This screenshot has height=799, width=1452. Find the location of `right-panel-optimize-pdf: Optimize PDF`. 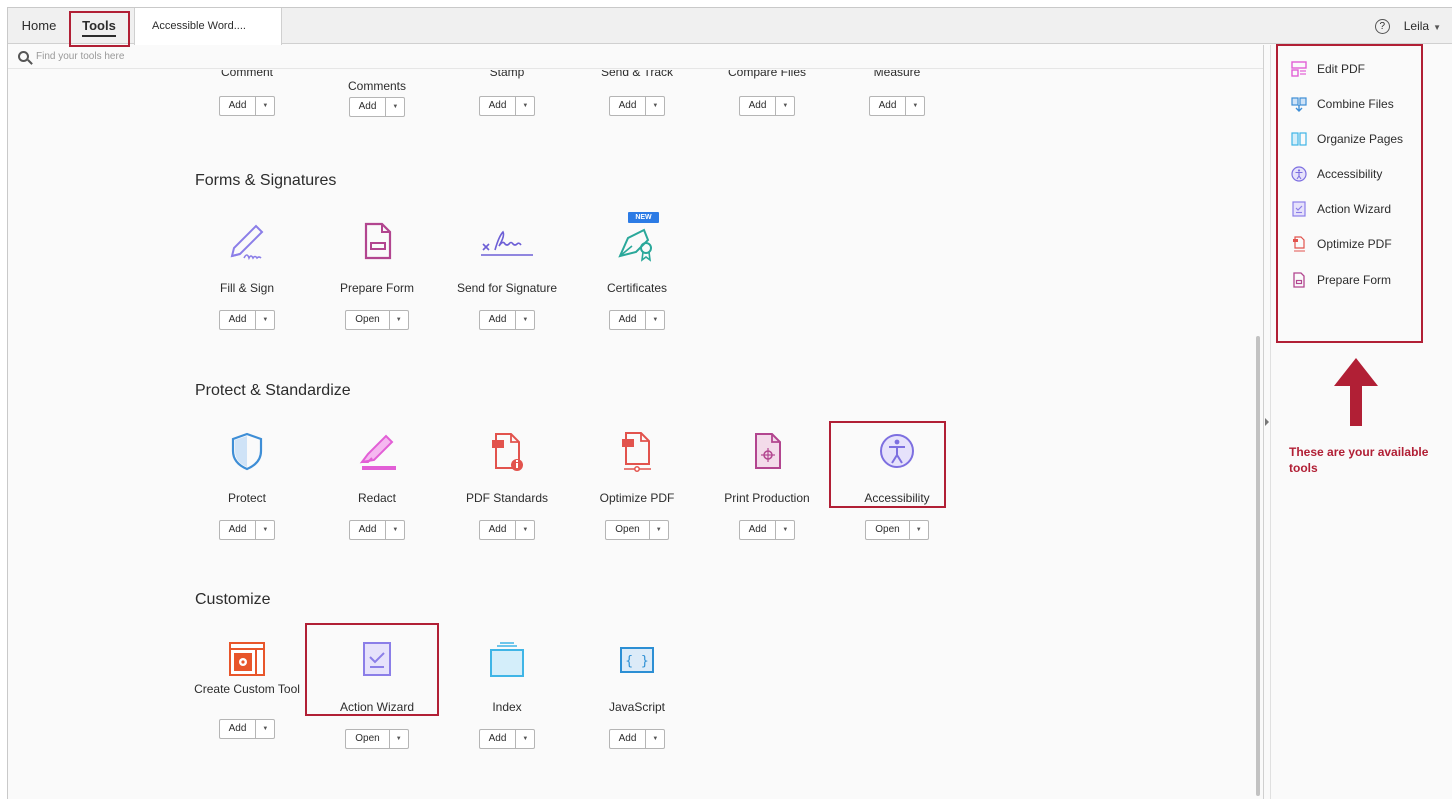

right-panel-optimize-pdf: Optimize PDF is located at coordinates (1341, 244).